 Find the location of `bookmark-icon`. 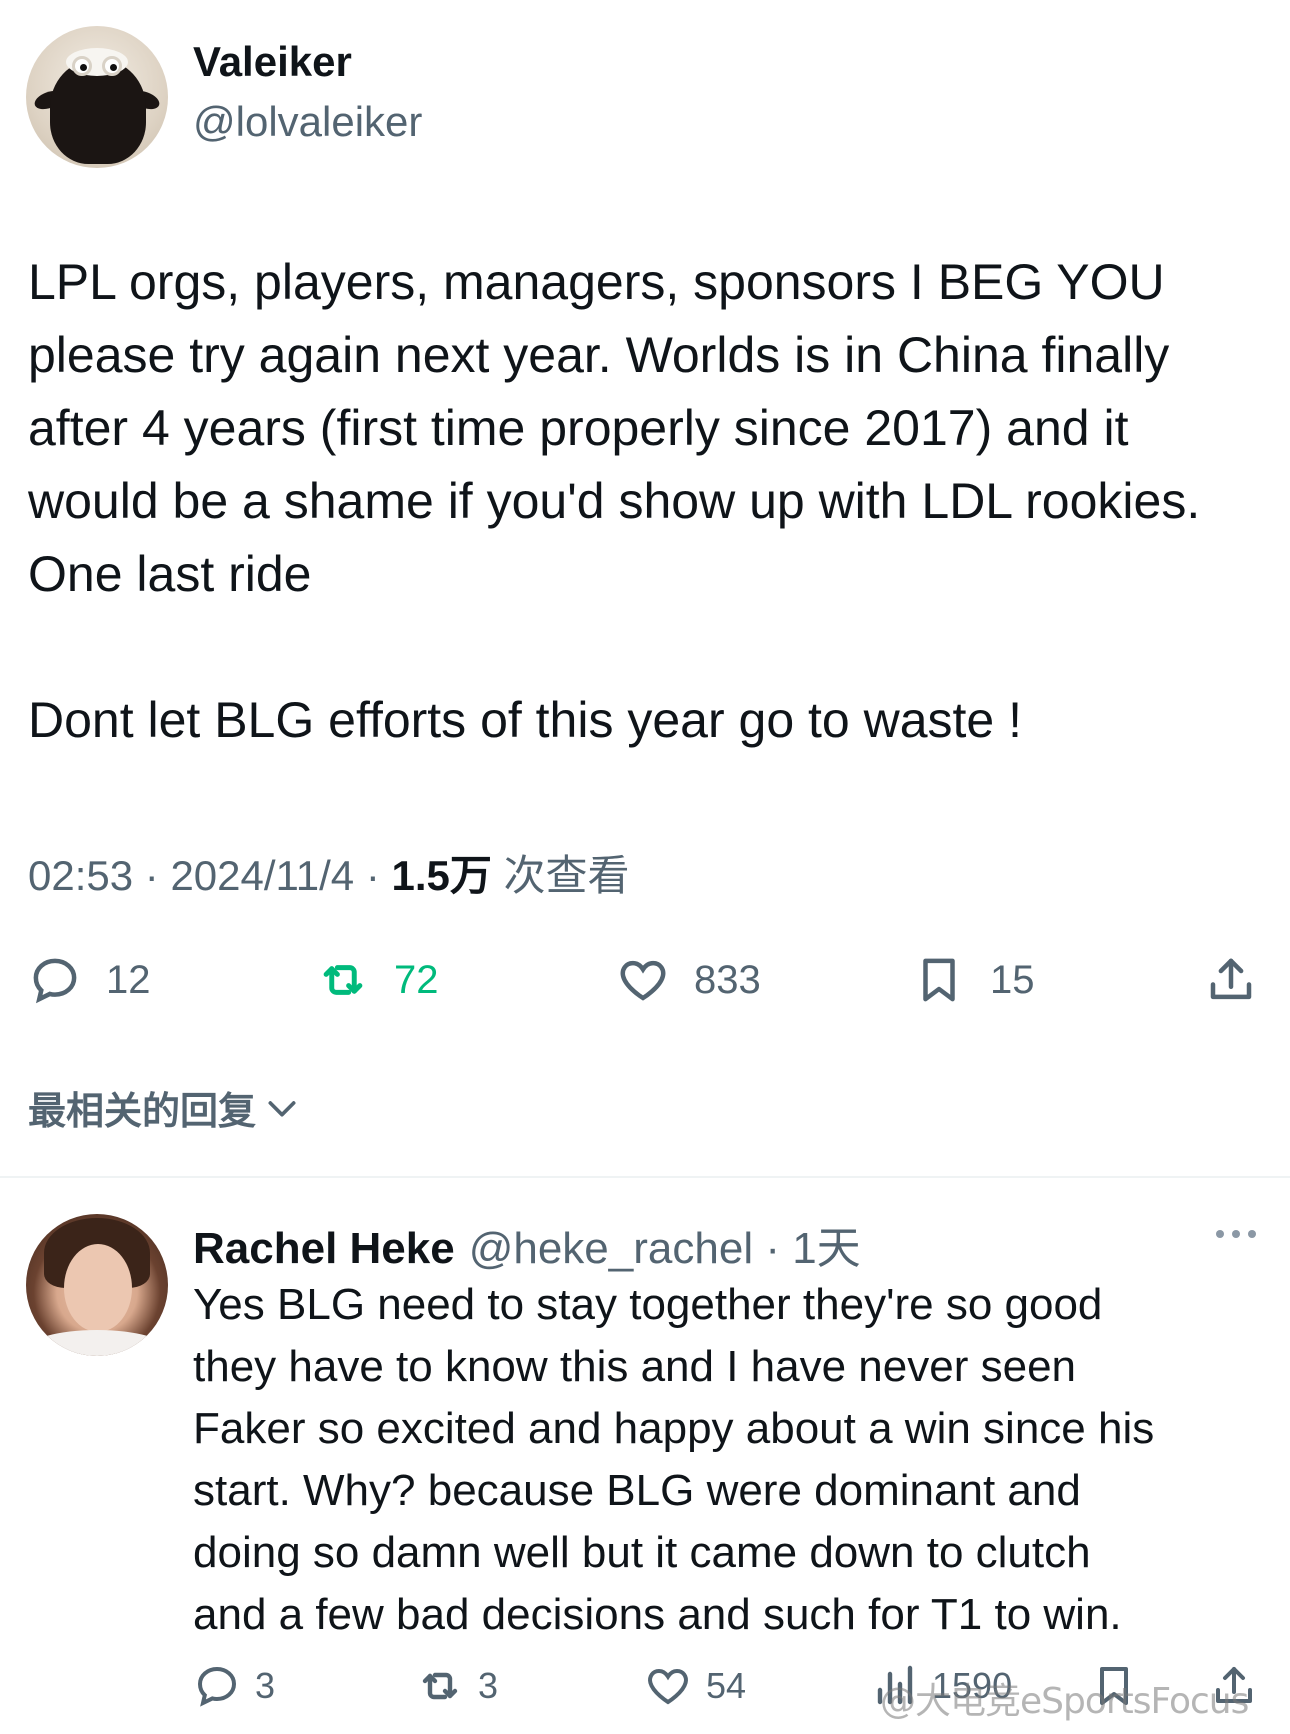

bookmark-icon is located at coordinates (939, 980).